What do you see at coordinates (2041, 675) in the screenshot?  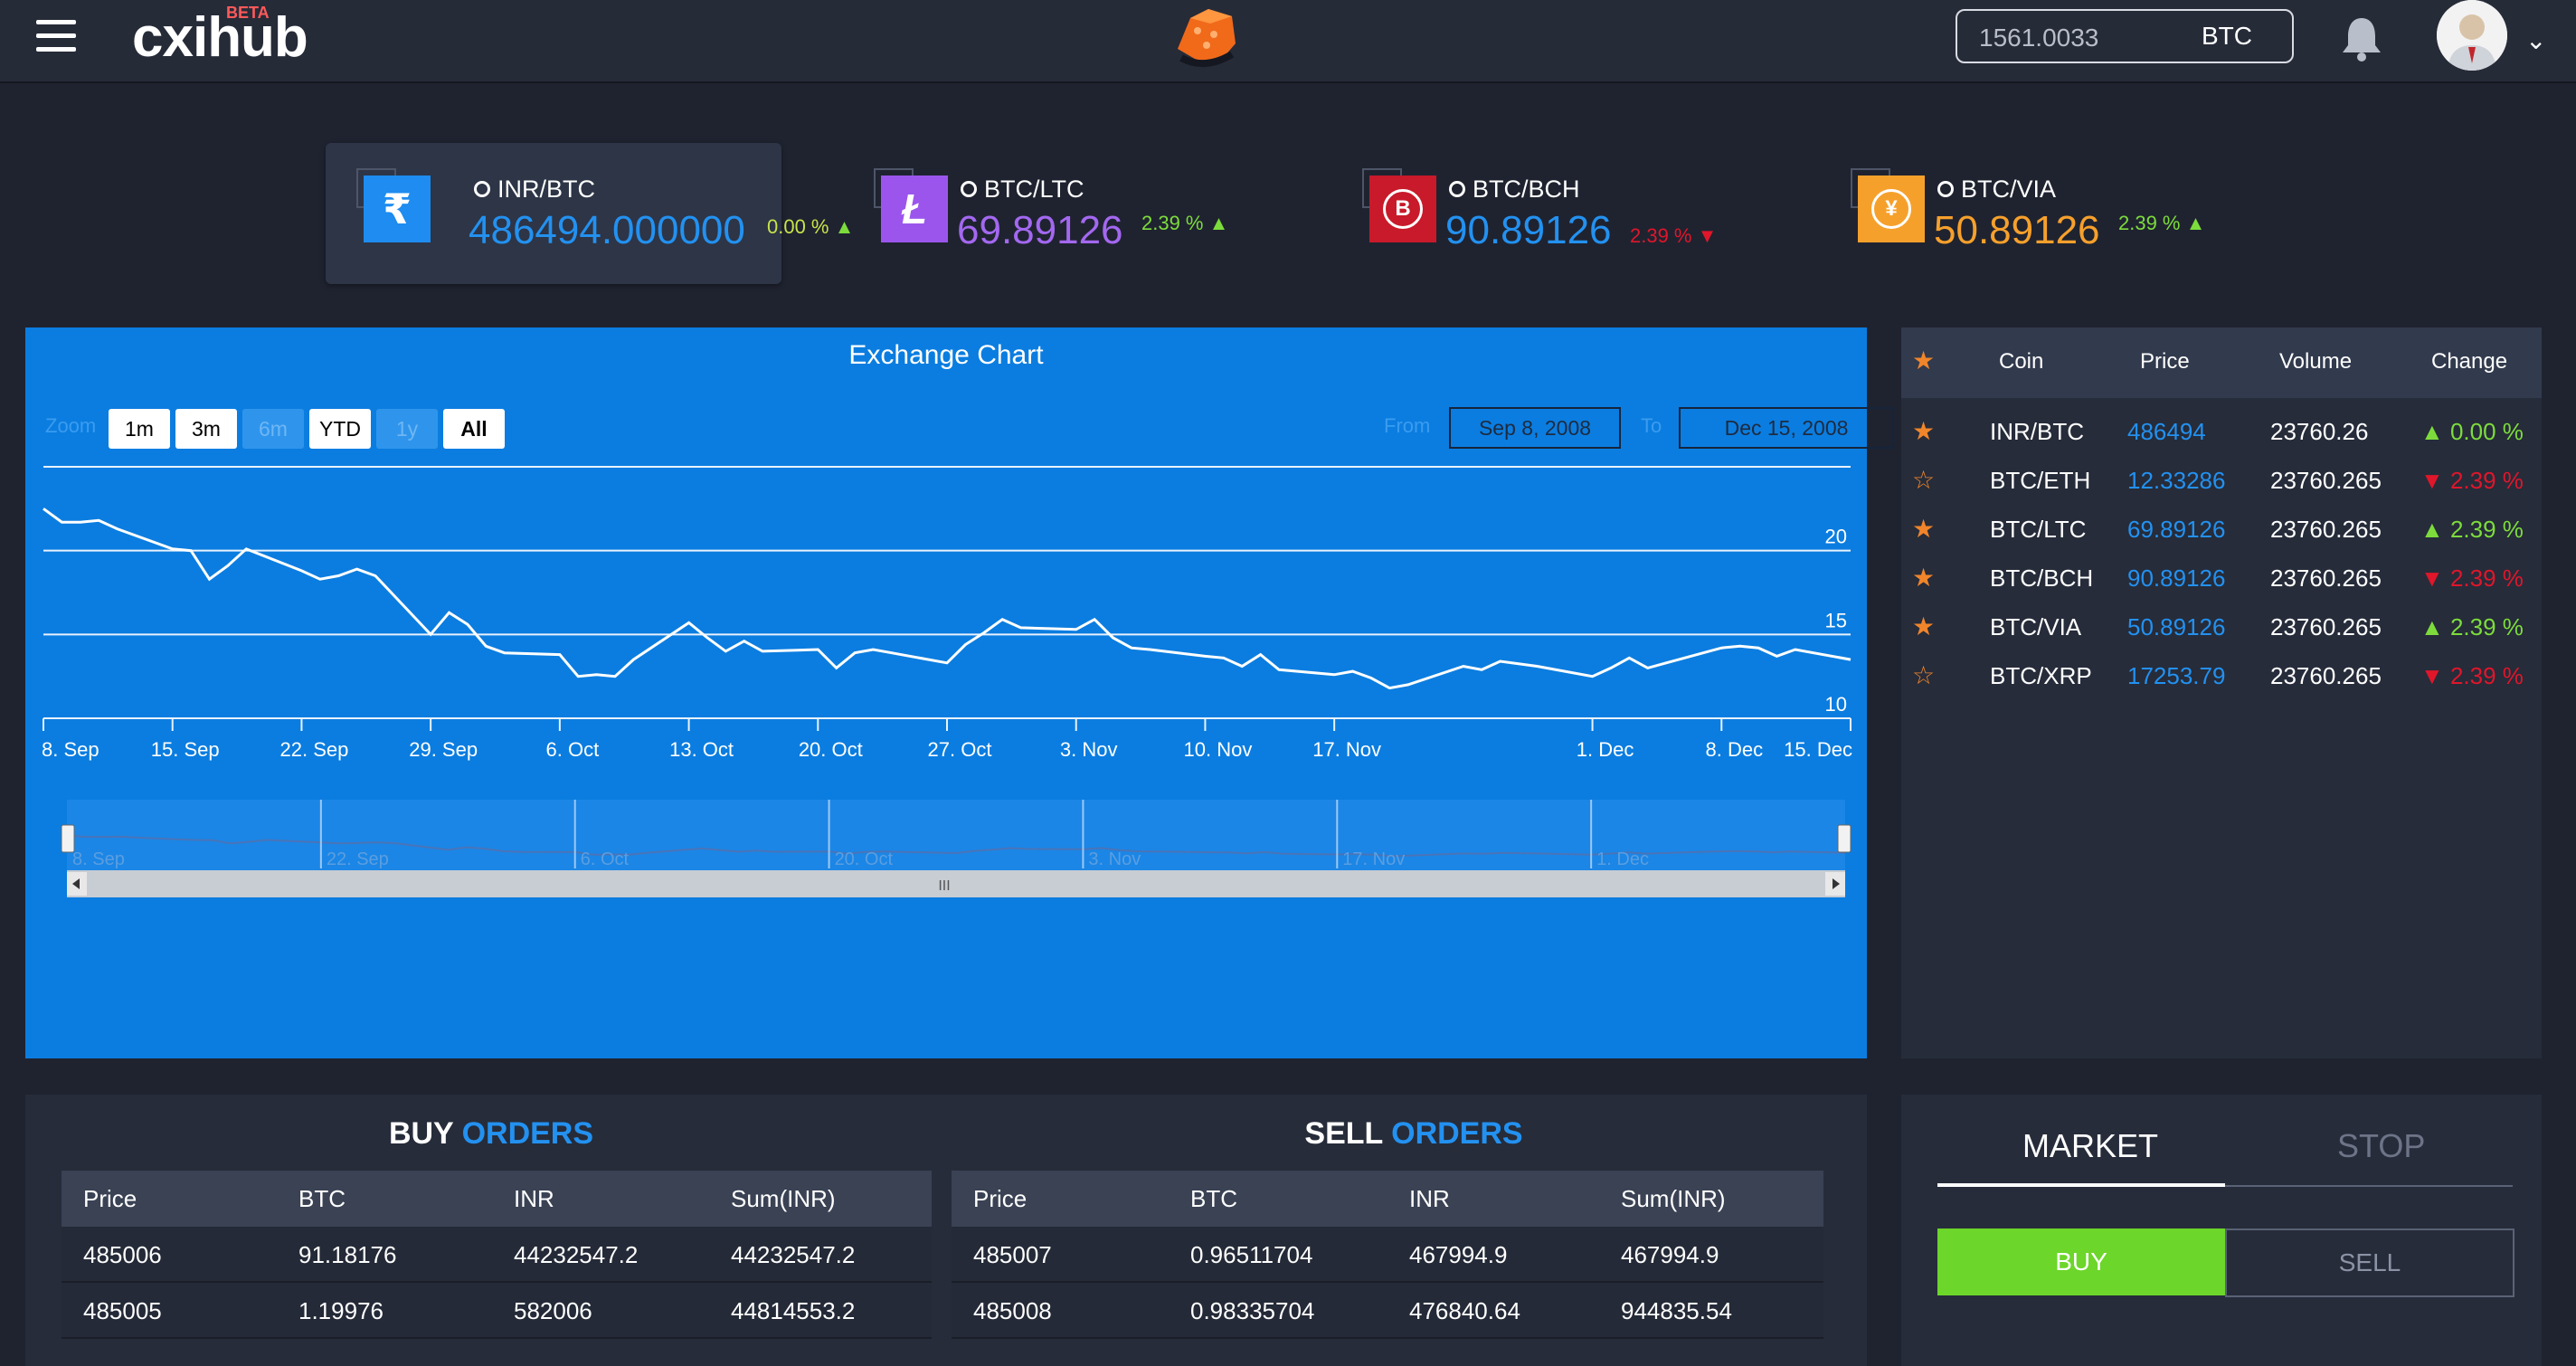 I see `coin-pair: BTC/XRP` at bounding box center [2041, 675].